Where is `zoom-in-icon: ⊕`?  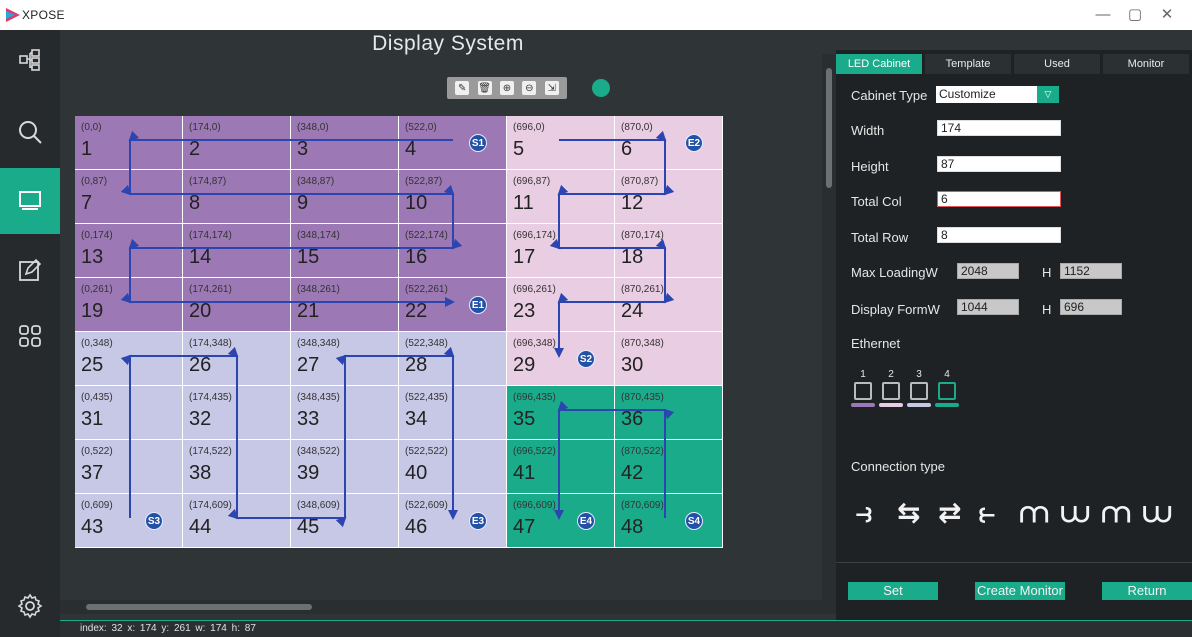 zoom-in-icon: ⊕ is located at coordinates (506, 88).